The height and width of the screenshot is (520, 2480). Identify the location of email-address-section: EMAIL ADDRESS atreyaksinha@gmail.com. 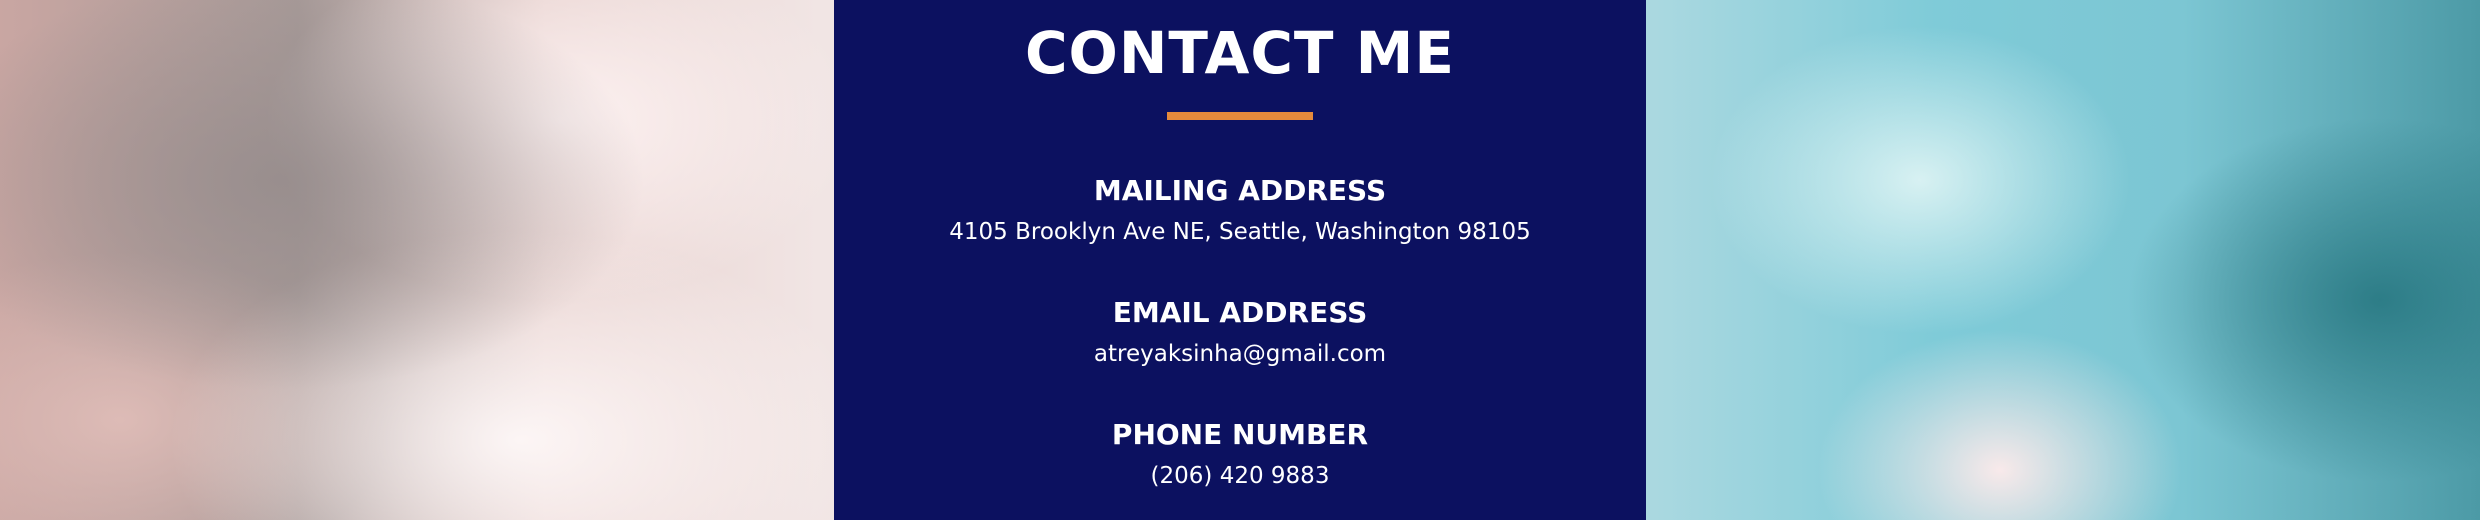
(1240, 332).